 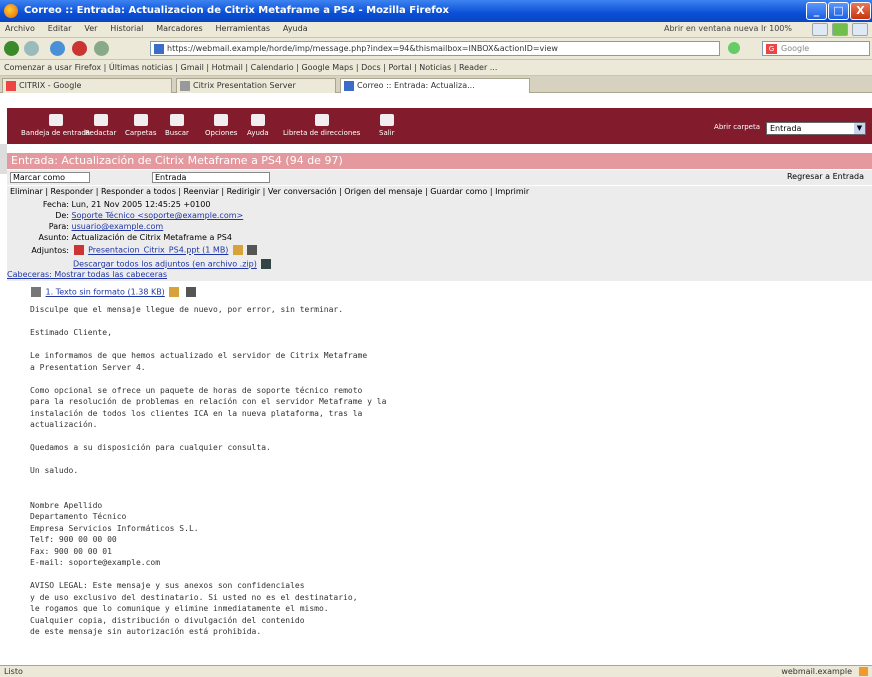 What do you see at coordinates (87, 85) in the screenshot?
I see `tab-google: CITRIX - Google` at bounding box center [87, 85].